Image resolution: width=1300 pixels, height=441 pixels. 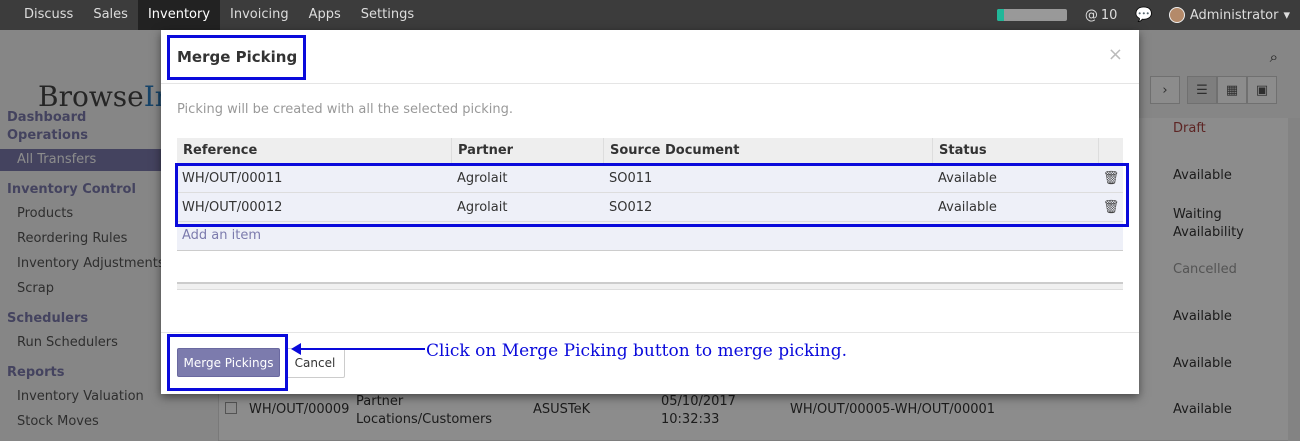 I want to click on user-name: Administrator, so click(x=1234, y=15).